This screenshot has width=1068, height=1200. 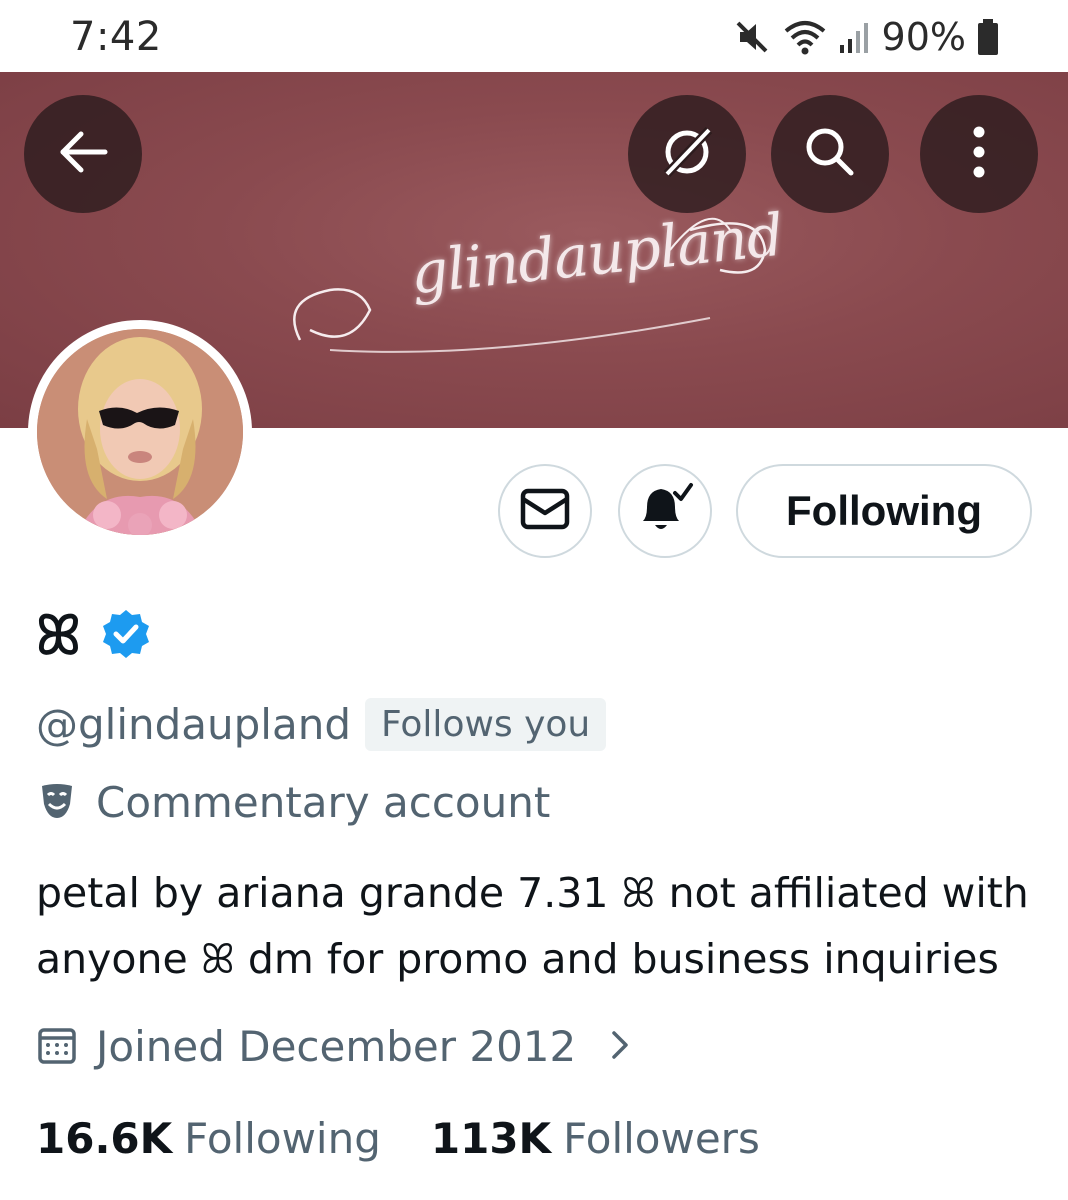 I want to click on joined-row: Joined December 2012, so click(x=334, y=1046).